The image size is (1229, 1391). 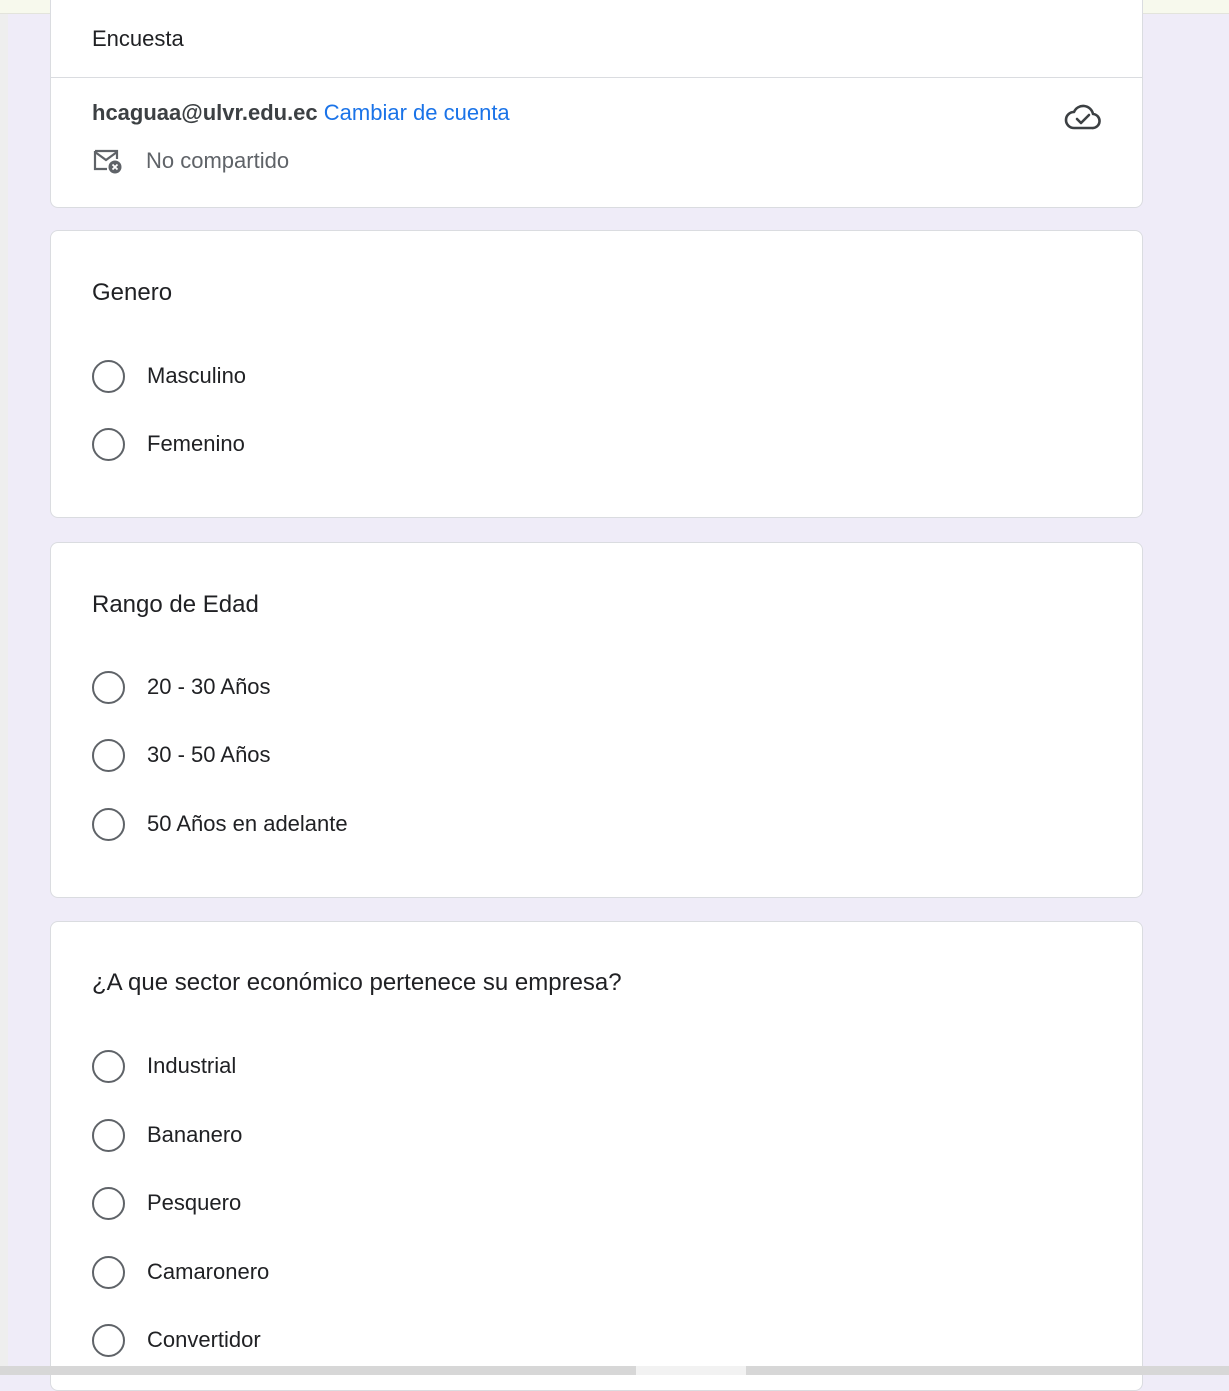 I want to click on option-label: Pesquero, so click(x=194, y=1202).